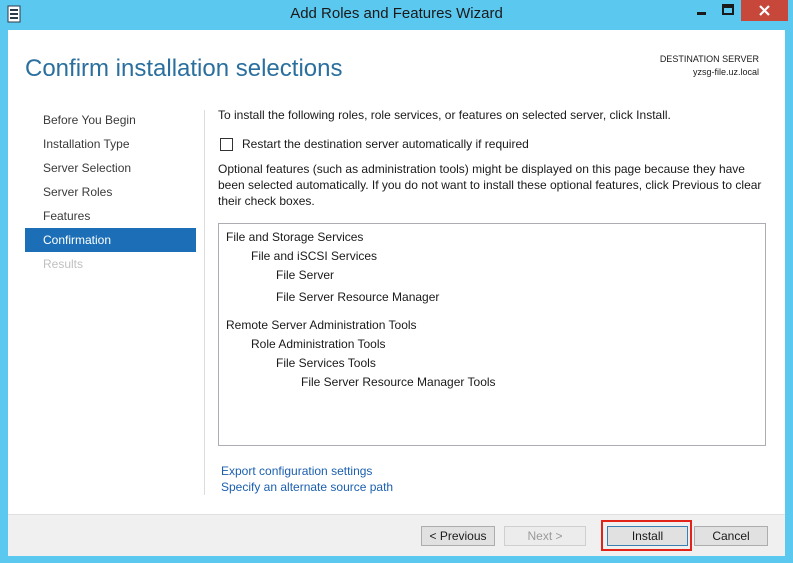 The width and height of the screenshot is (793, 563). Describe the element at coordinates (307, 487) in the screenshot. I see `alternate-source-link: Specify an alternate source path` at that location.